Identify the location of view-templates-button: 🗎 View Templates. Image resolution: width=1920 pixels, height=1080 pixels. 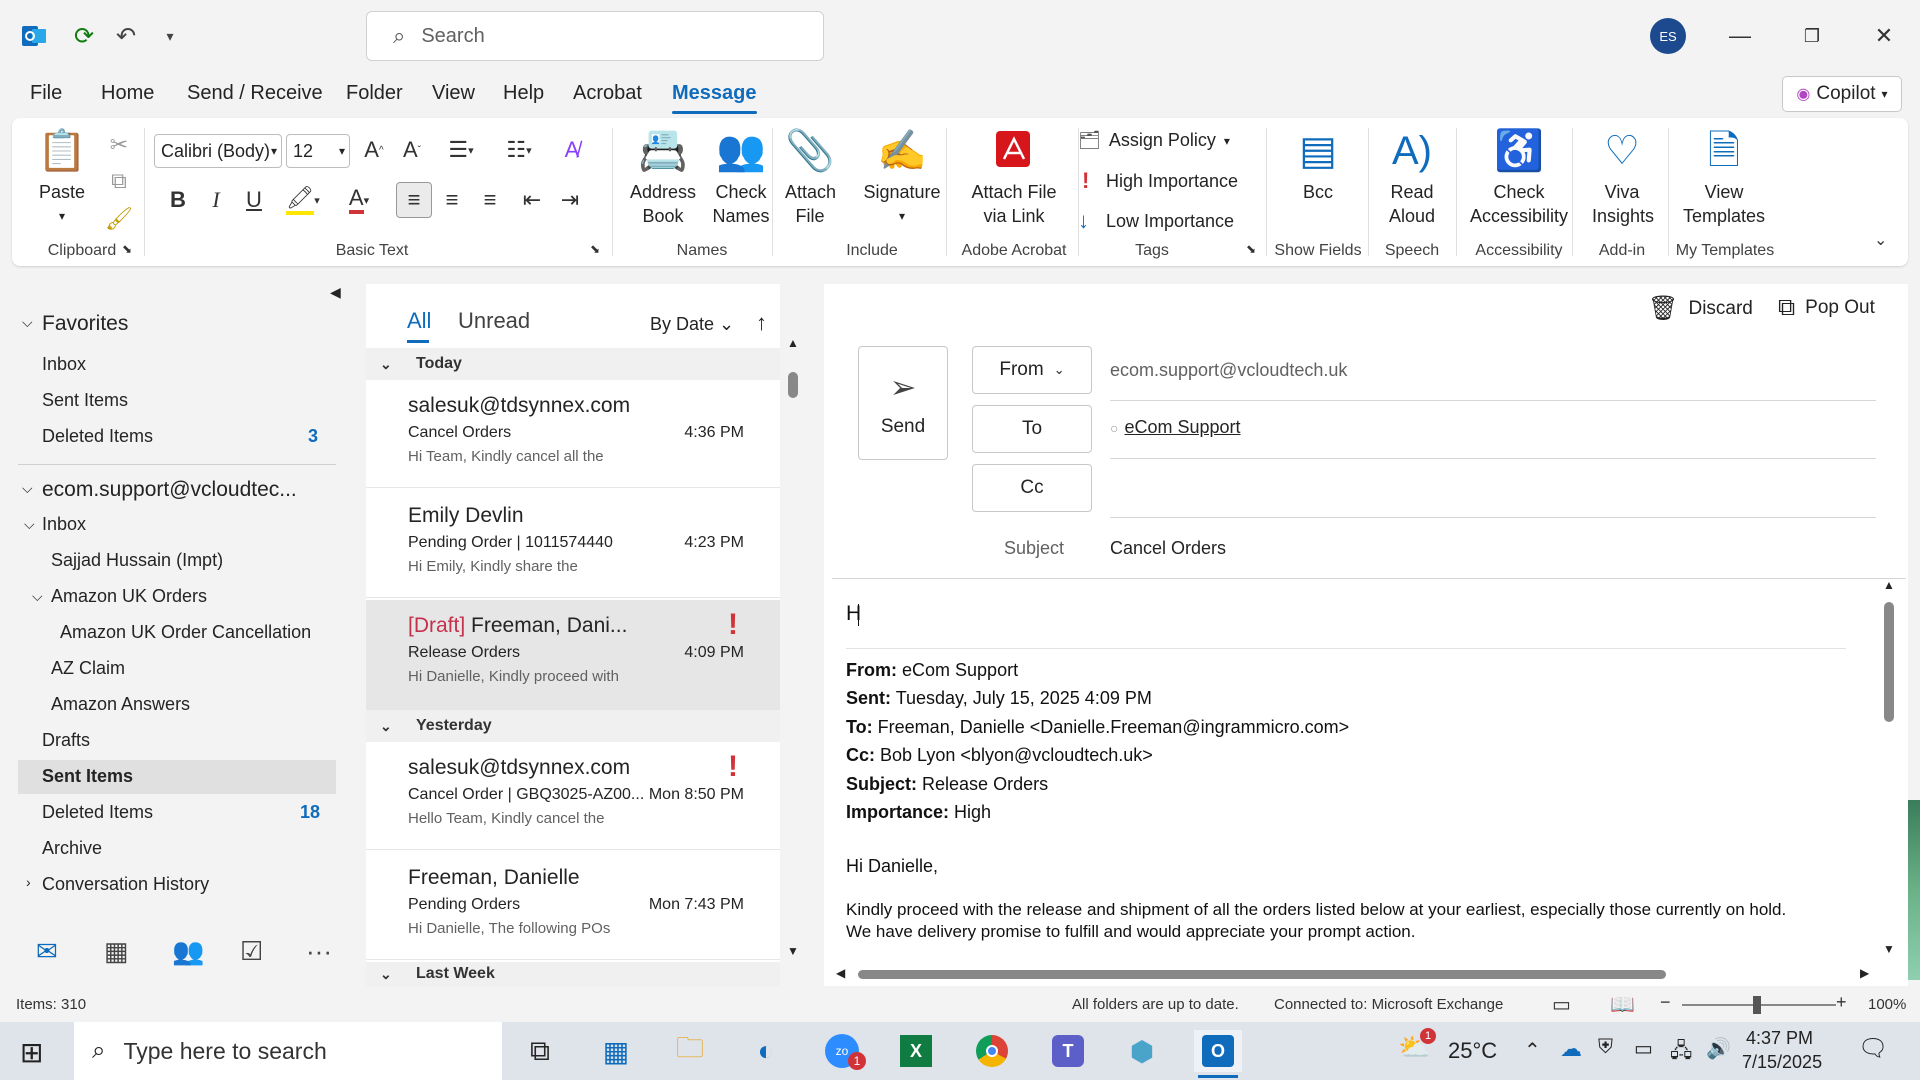
(1724, 176).